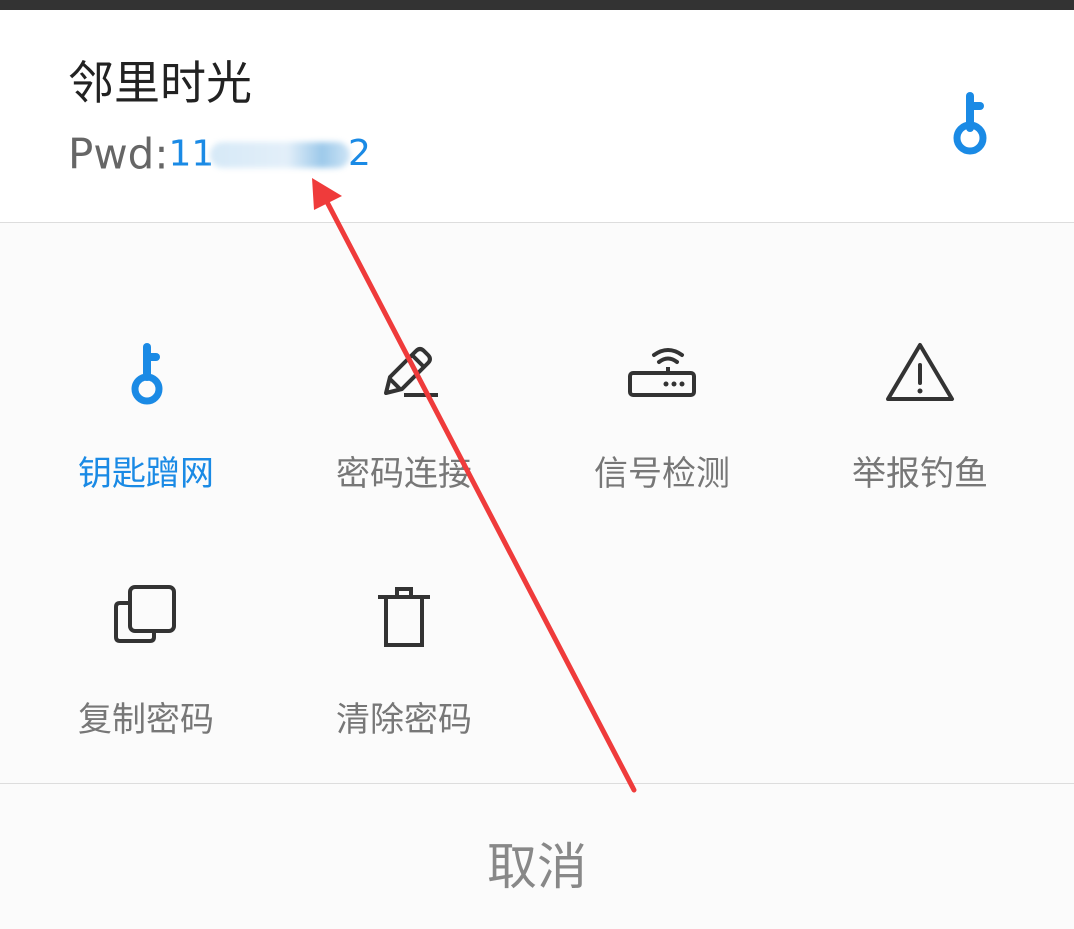 Image resolution: width=1074 pixels, height=929 pixels. Describe the element at coordinates (920, 372) in the screenshot. I see `warning-icon` at that location.